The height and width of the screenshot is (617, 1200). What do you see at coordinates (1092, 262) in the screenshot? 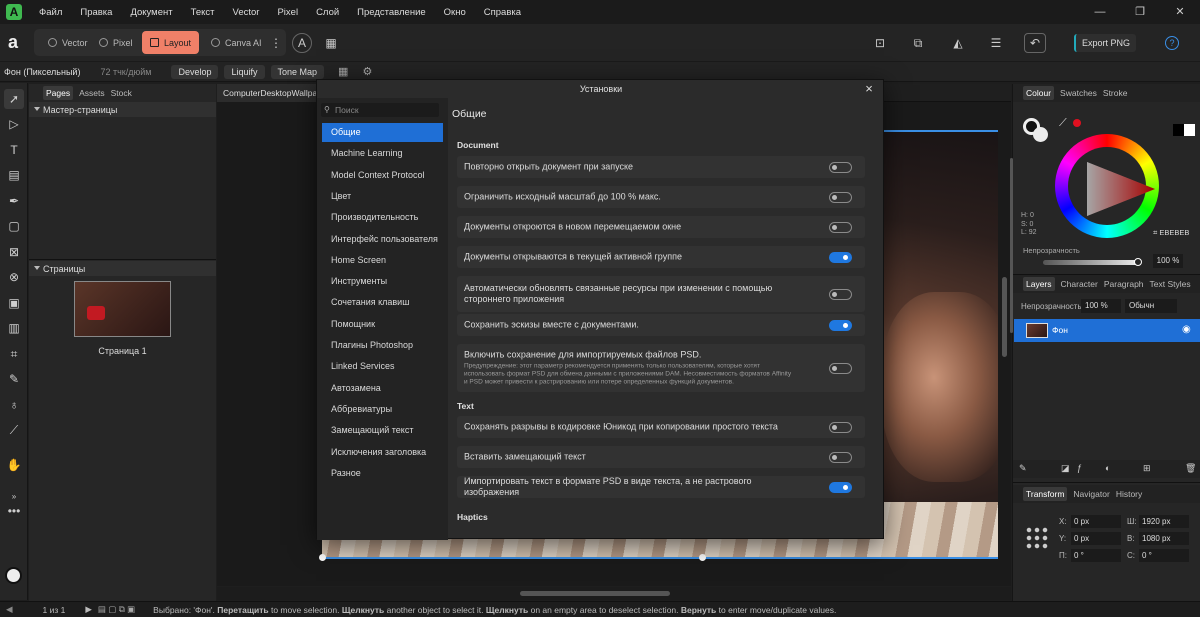
I see `opacity-slider` at bounding box center [1092, 262].